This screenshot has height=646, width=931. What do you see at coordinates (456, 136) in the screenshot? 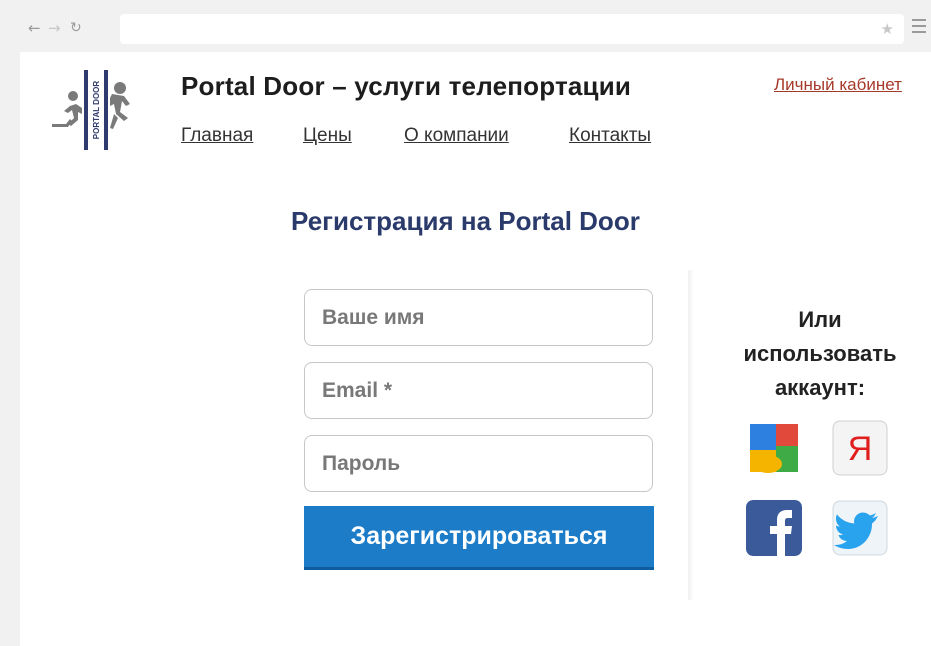
I see `nav-about: О компании` at bounding box center [456, 136].